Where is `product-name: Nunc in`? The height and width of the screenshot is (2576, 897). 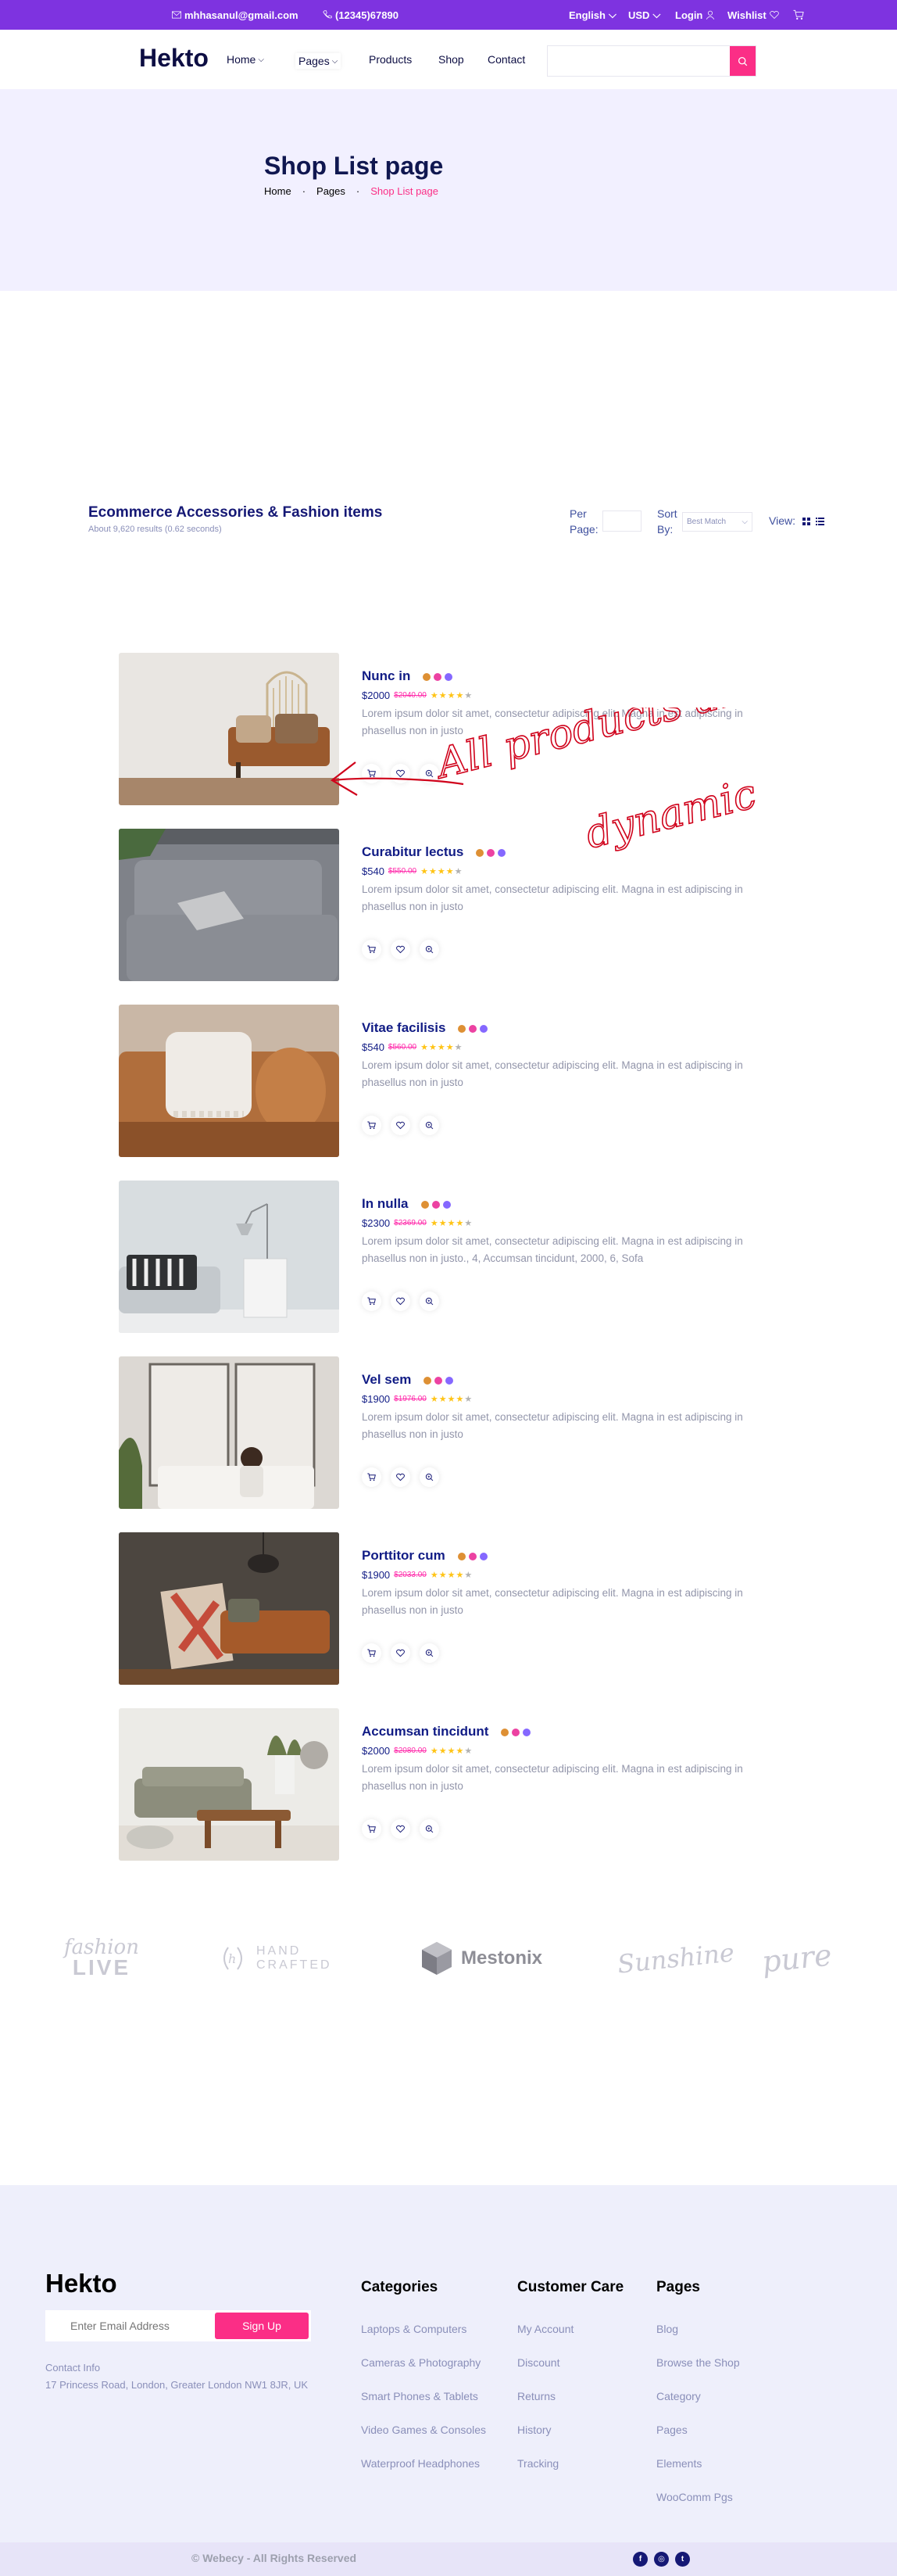 product-name: Nunc in is located at coordinates (386, 676).